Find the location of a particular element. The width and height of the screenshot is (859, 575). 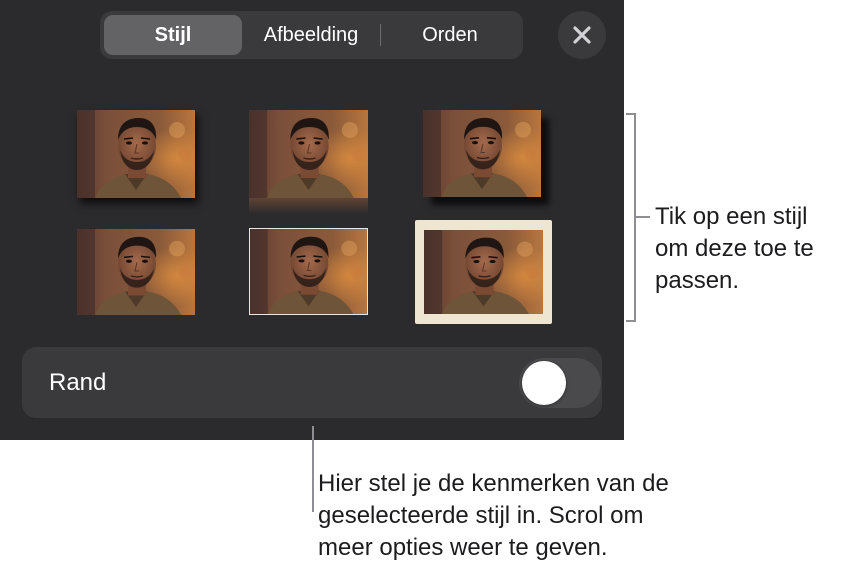

framed-photo is located at coordinates (483, 272).